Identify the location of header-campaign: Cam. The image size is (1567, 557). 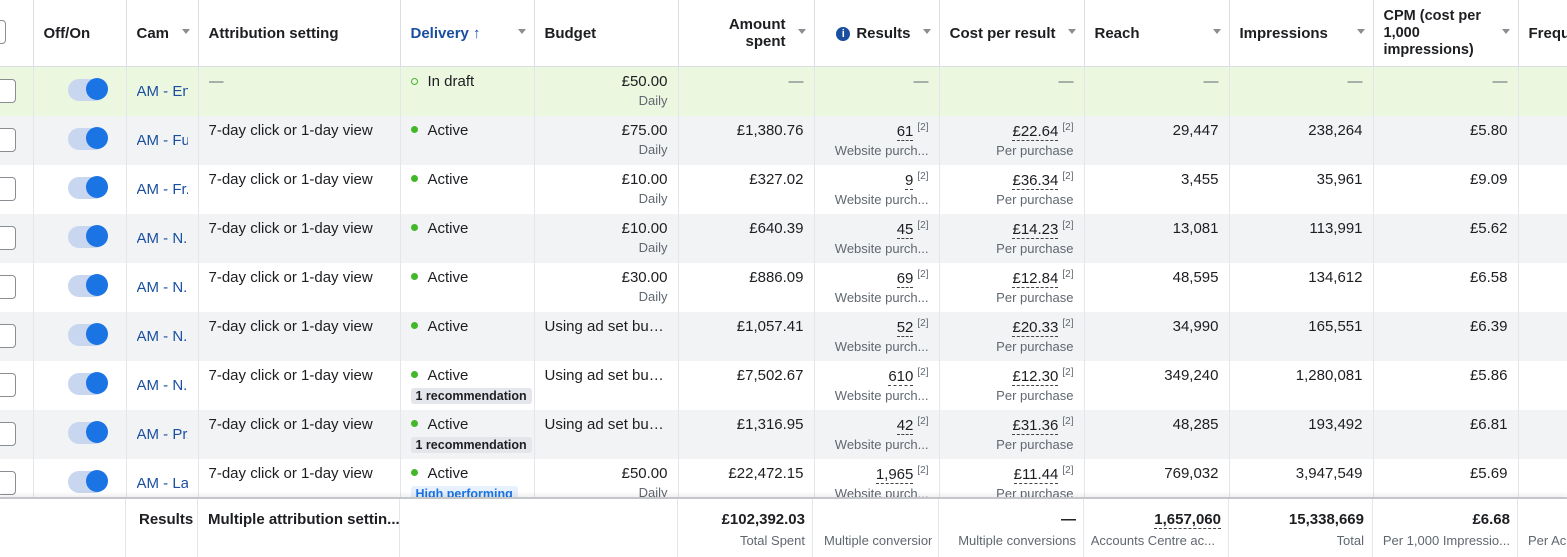
(162, 33).